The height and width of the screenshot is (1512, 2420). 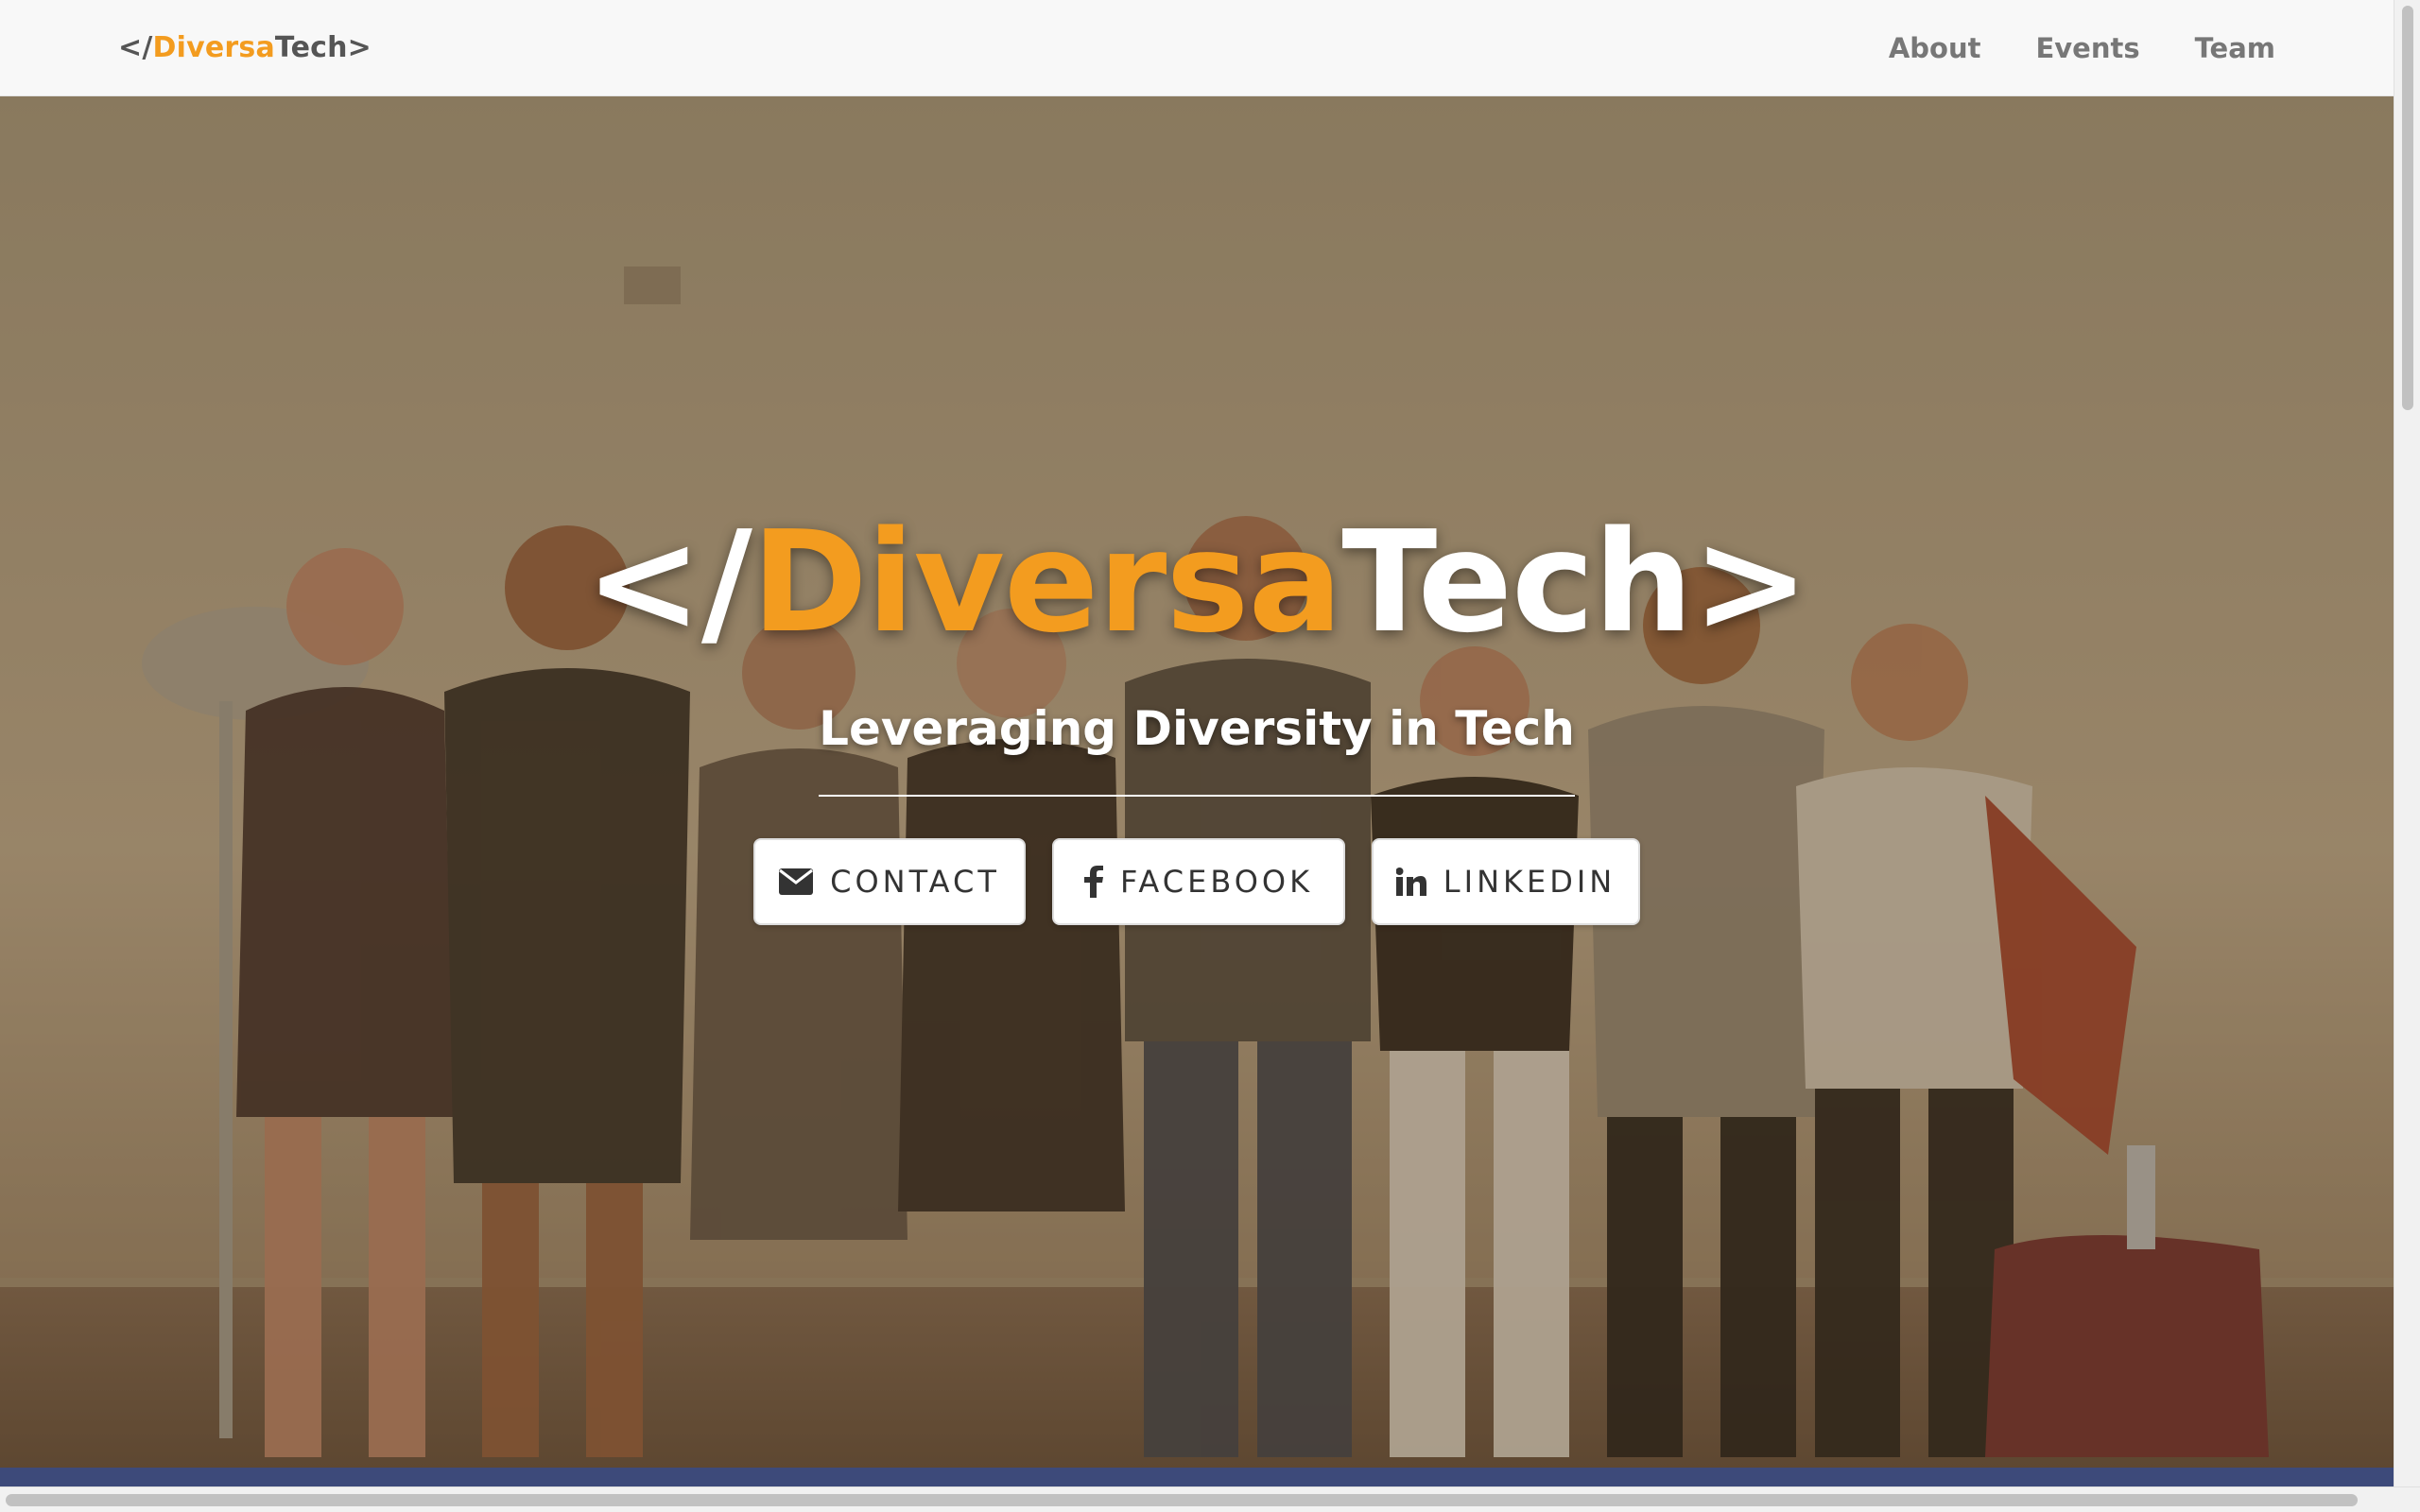 I want to click on social-button-row: CONTACT FACEBOOK LINKEDIN, so click(x=1197, y=881).